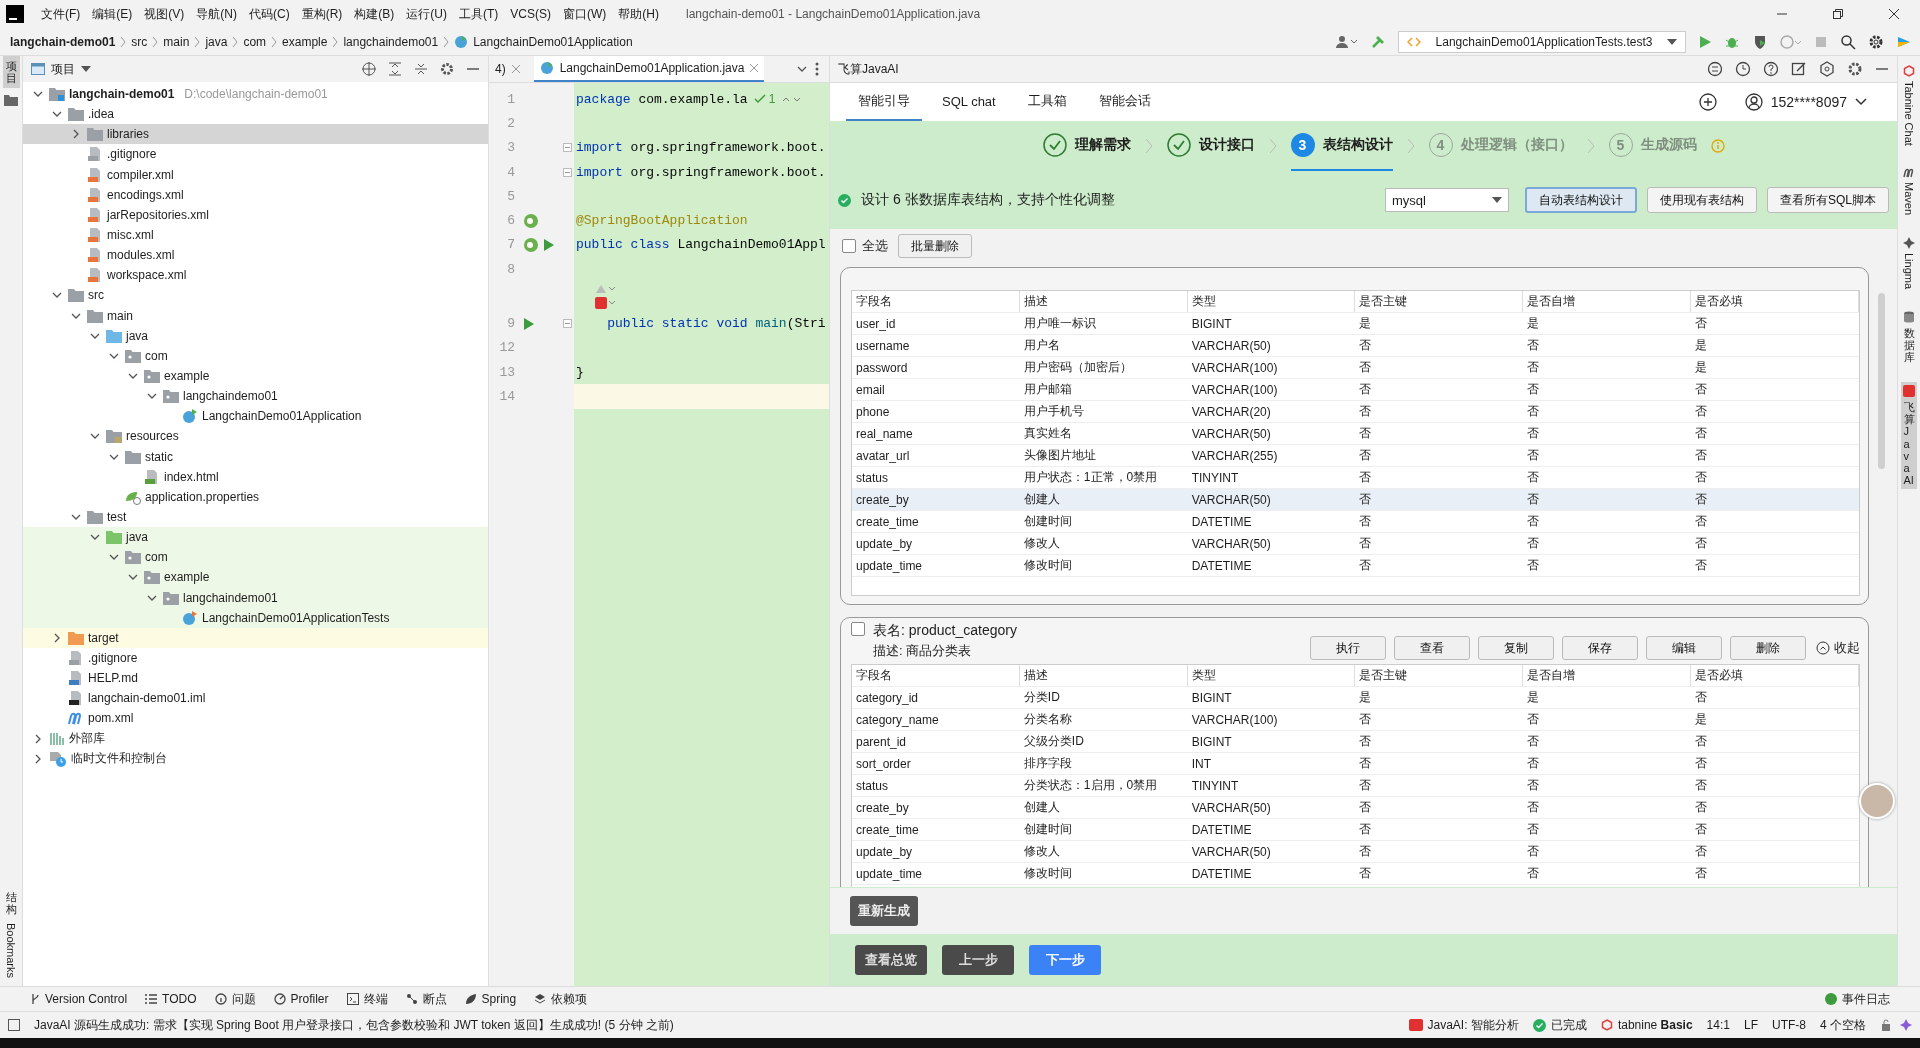 The image size is (1920, 1048). Describe the element at coordinates (1909, 105) in the screenshot. I see `tool-window-tab: Tabnine Chat` at that location.